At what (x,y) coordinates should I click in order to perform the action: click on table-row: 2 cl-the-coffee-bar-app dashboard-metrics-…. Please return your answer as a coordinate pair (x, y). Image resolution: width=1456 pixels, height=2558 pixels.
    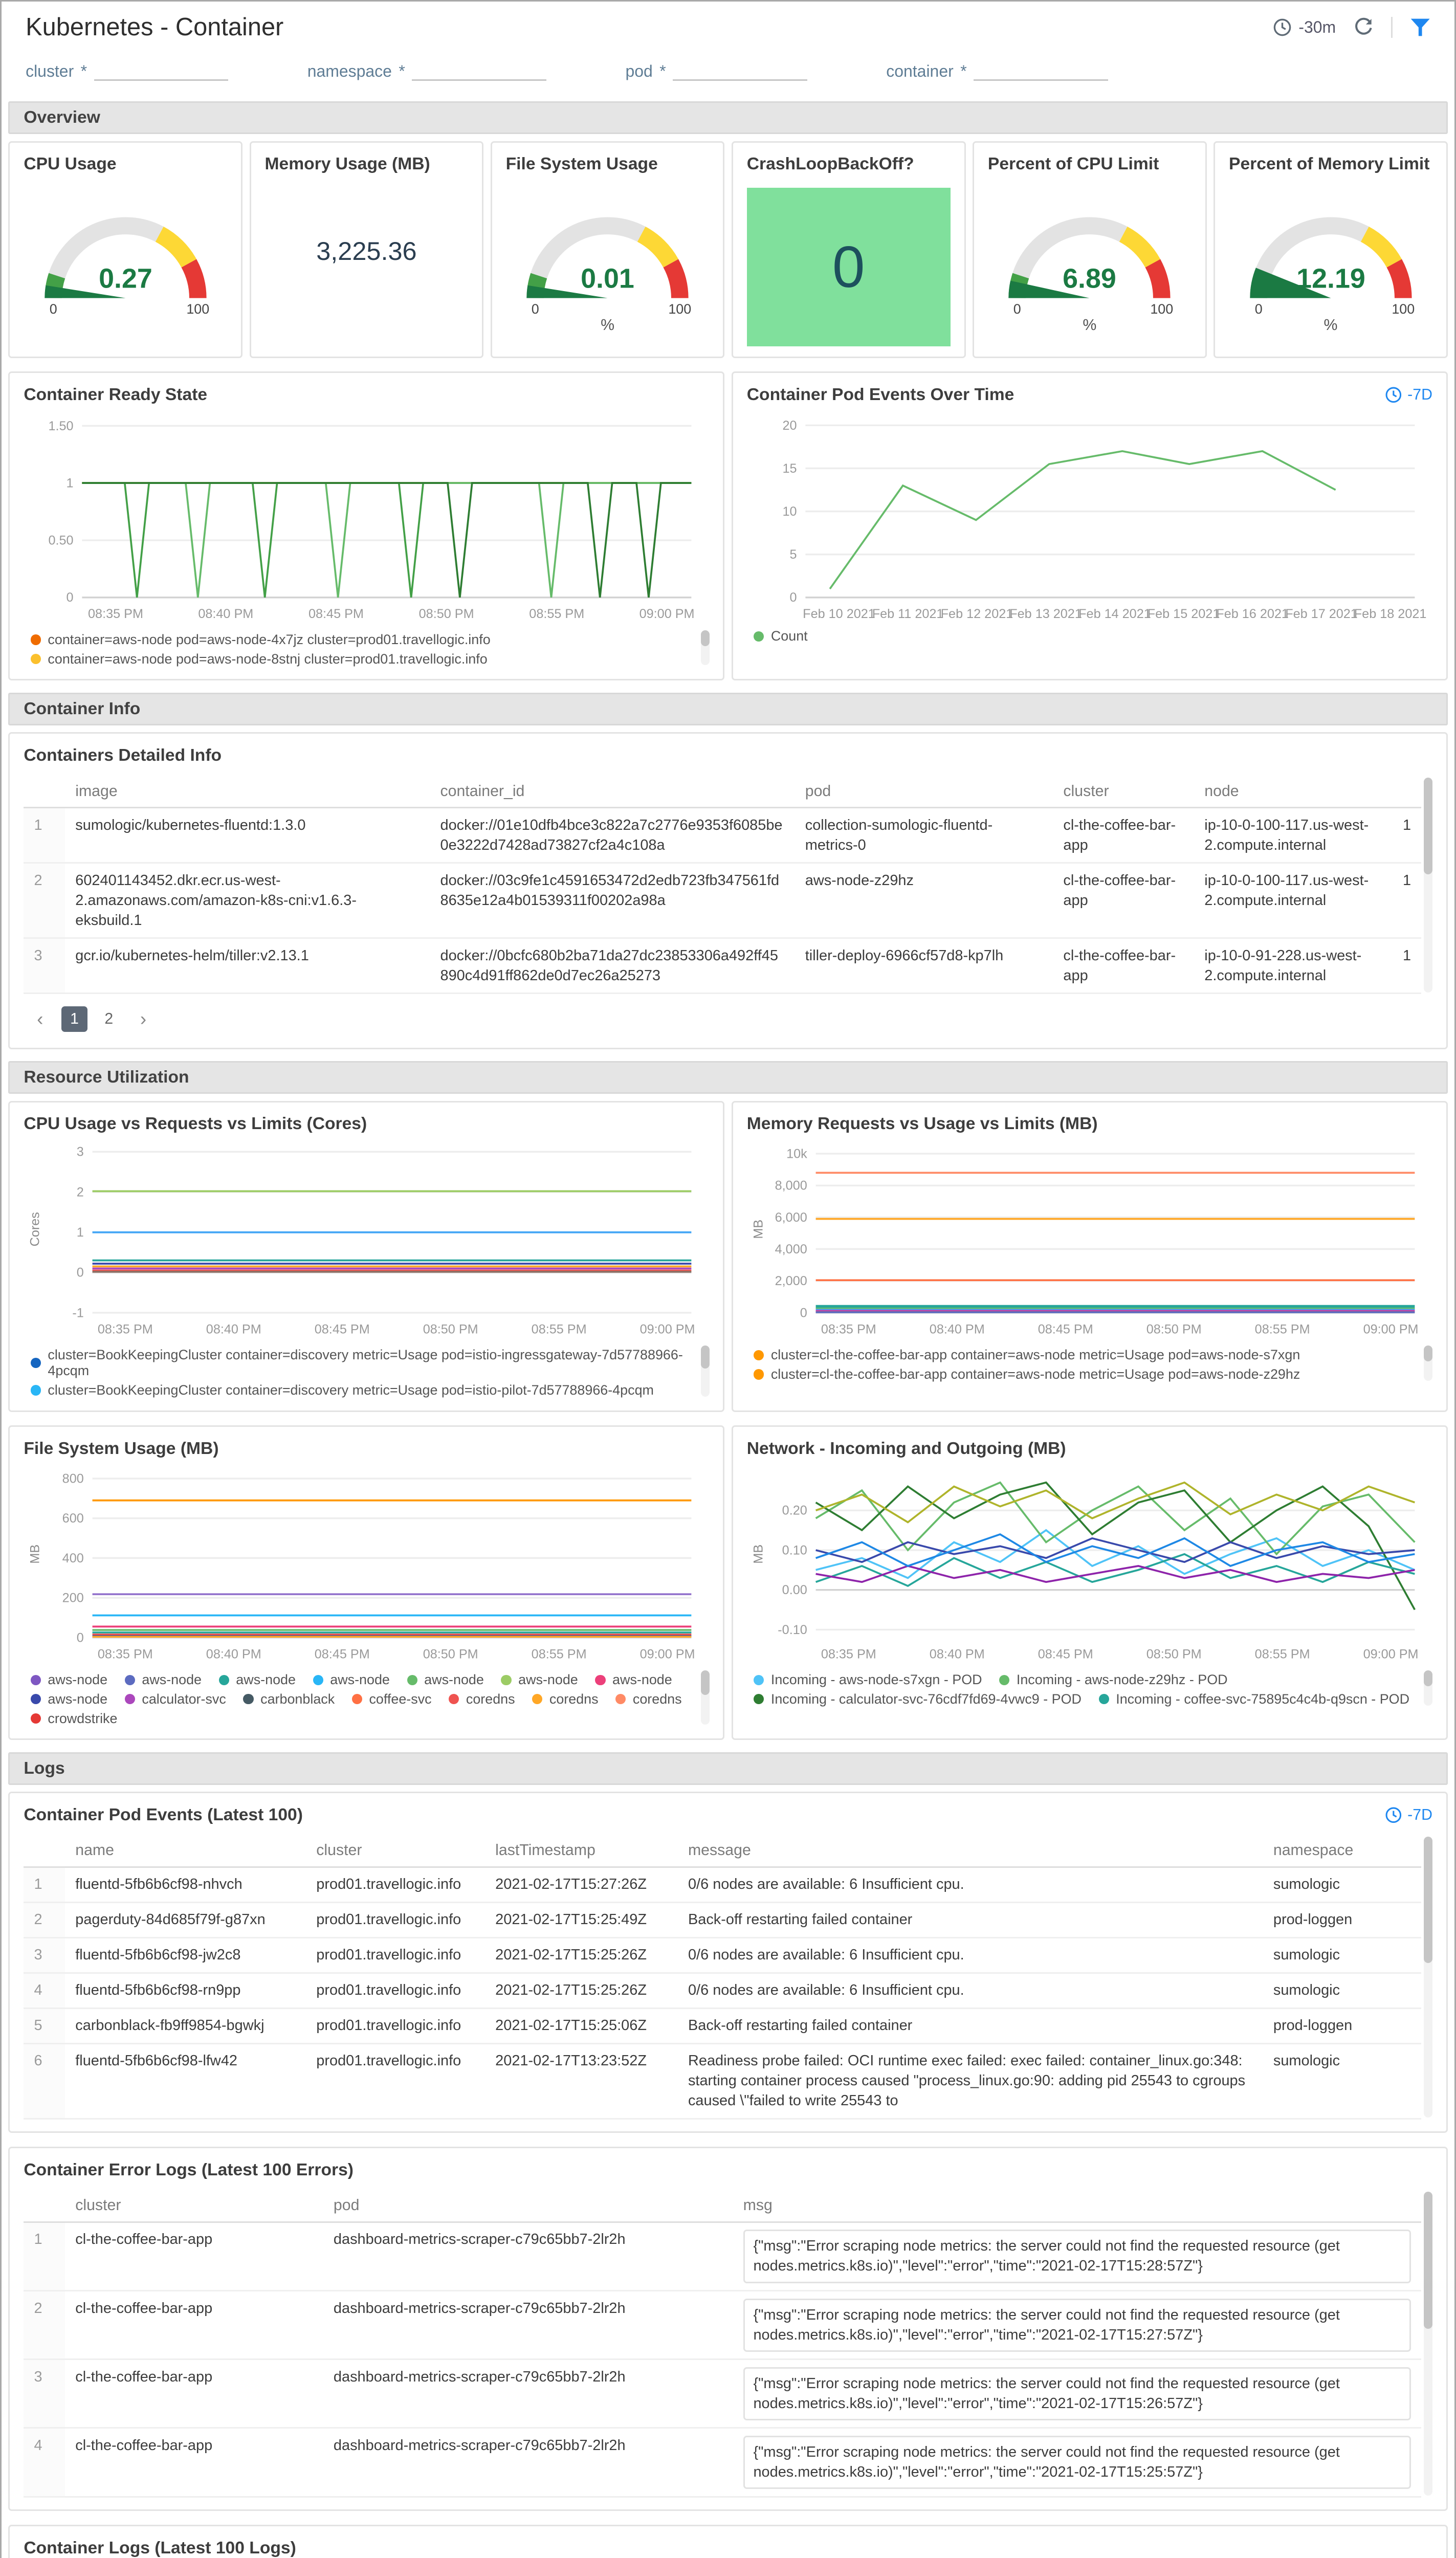
    Looking at the image, I should click on (723, 2326).